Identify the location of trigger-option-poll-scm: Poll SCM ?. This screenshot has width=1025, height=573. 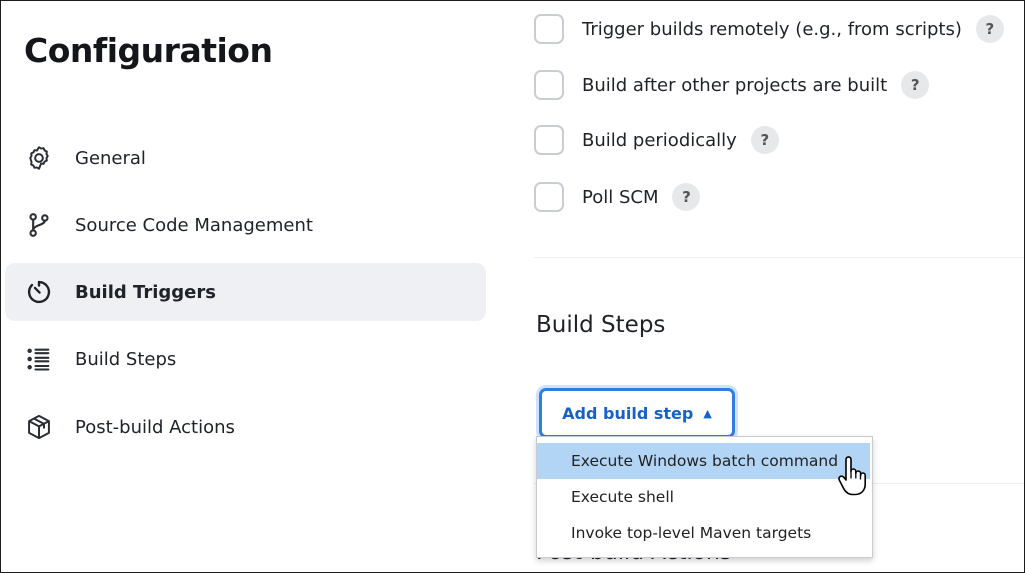
(617, 197).